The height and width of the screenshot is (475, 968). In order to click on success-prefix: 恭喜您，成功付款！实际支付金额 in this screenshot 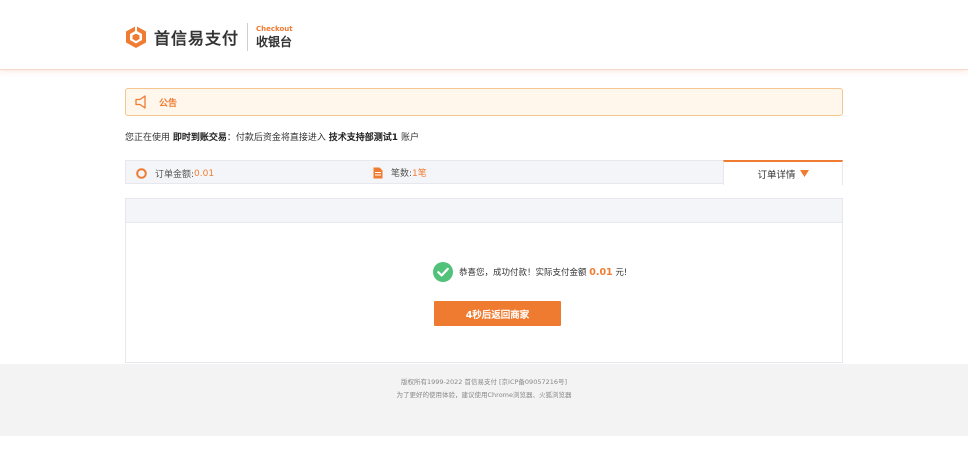, I will do `click(523, 273)`.